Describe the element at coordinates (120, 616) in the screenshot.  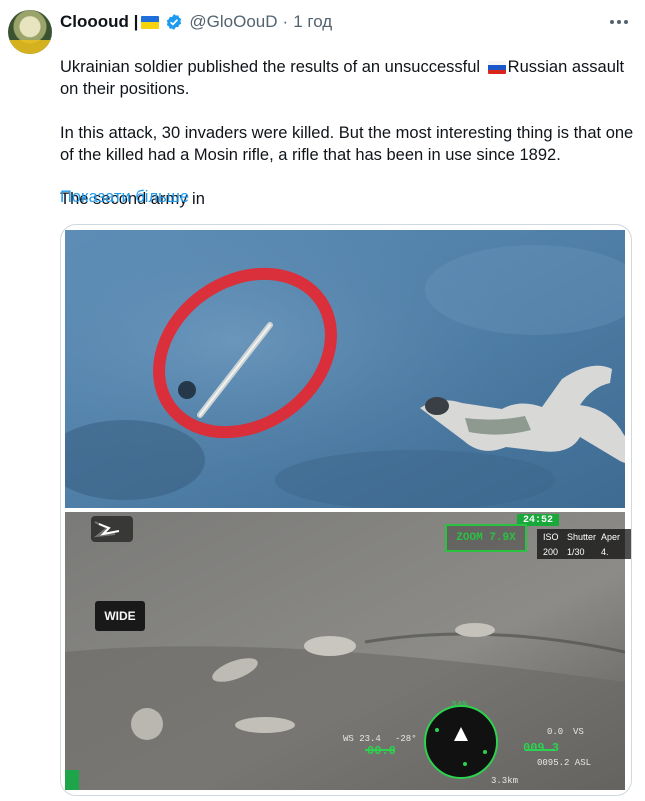
I see `wide-mode-button: WIDE` at that location.